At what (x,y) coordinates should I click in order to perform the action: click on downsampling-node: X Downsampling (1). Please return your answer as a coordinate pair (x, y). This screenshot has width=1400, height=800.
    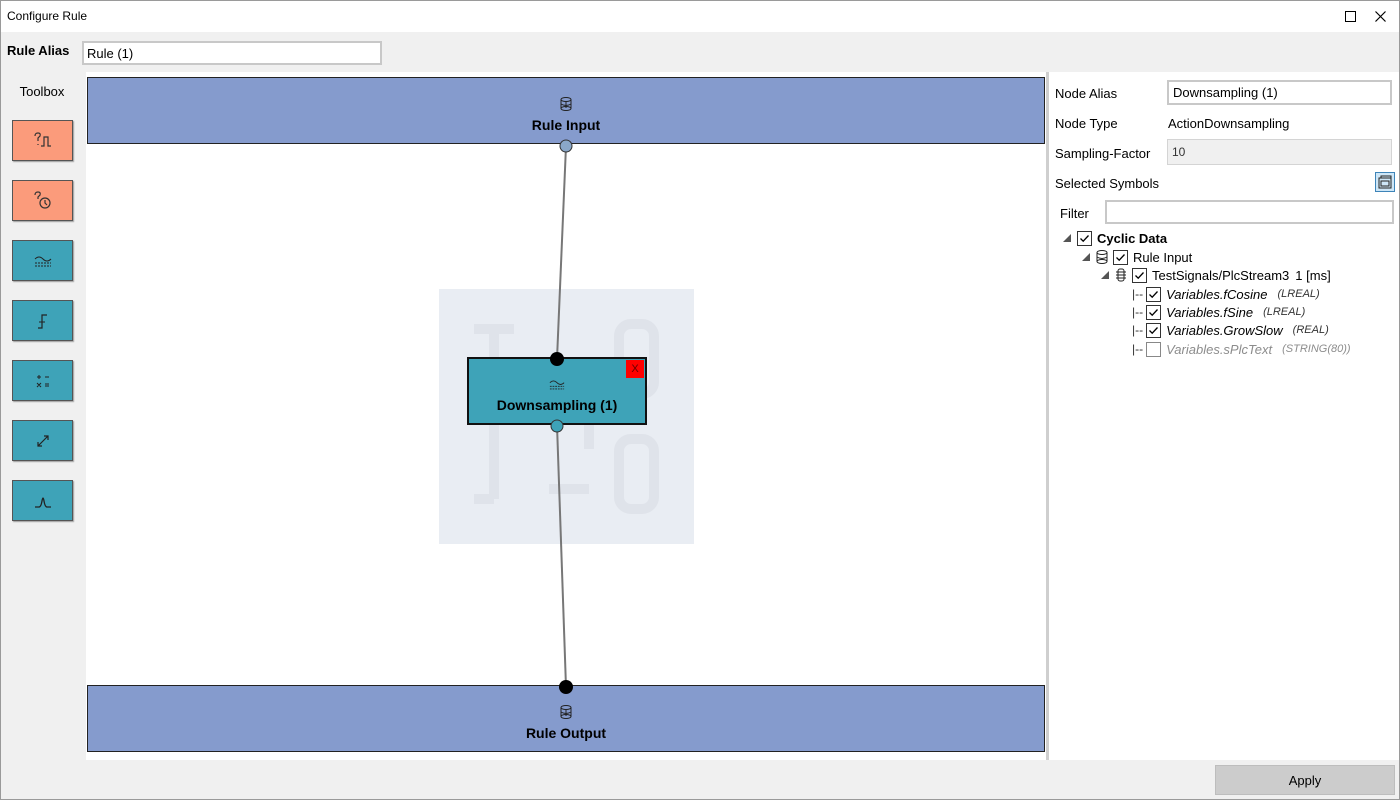
    Looking at the image, I should click on (557, 391).